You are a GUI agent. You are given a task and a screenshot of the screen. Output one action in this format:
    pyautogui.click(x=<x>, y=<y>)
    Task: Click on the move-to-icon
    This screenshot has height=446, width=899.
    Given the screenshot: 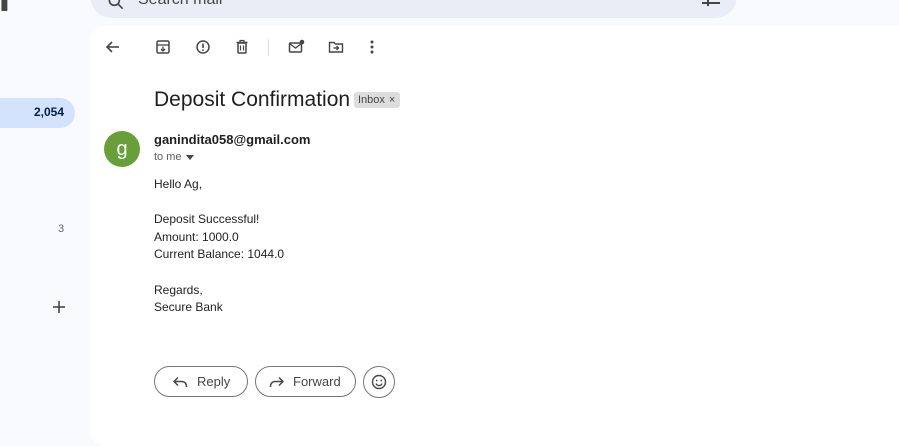 What is the action you would take?
    pyautogui.click(x=336, y=47)
    